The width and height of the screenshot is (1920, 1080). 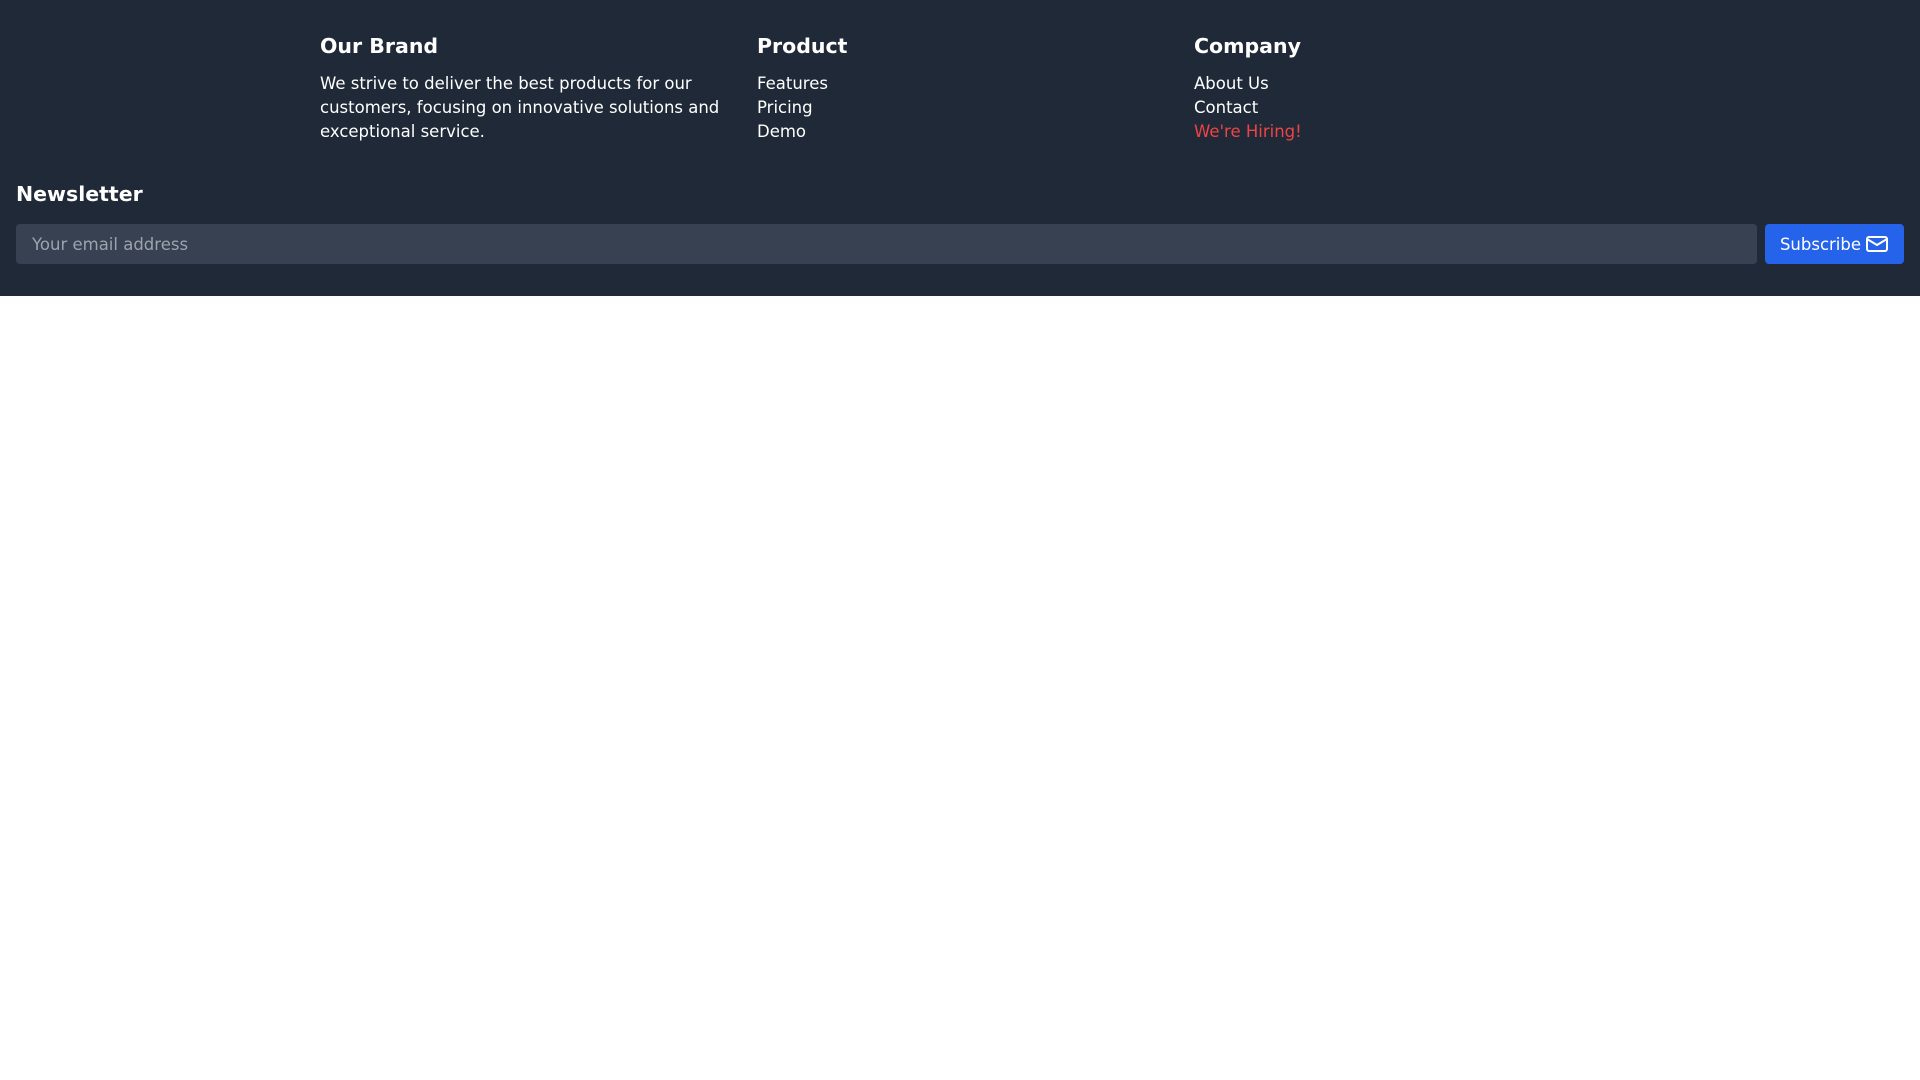 What do you see at coordinates (1248, 131) in the screenshot?
I see `hiring-link: We're Hiring!` at bounding box center [1248, 131].